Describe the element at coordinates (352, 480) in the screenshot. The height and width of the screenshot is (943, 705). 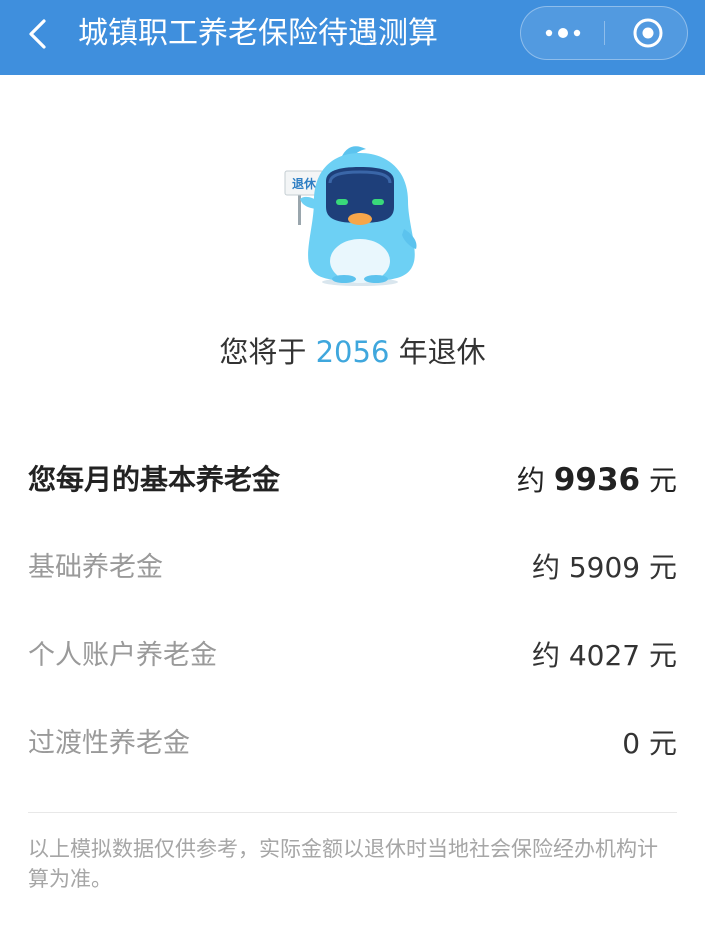
I see `monthly-pension-row: 您每月的基本养老金 约 9936 元` at that location.